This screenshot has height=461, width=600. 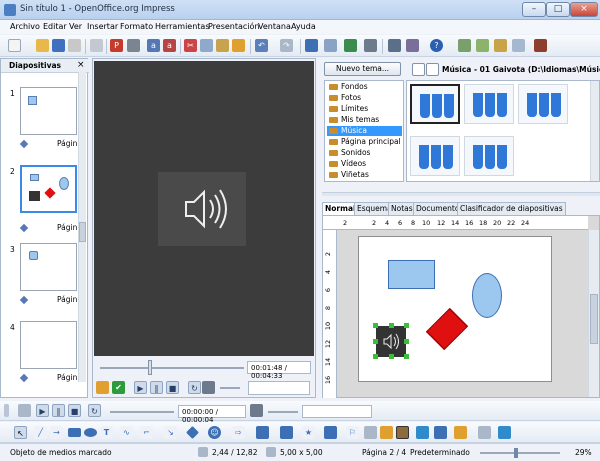 What do you see at coordinates (484, 432) in the screenshot?
I see `object-3d-icon` at bounding box center [484, 432].